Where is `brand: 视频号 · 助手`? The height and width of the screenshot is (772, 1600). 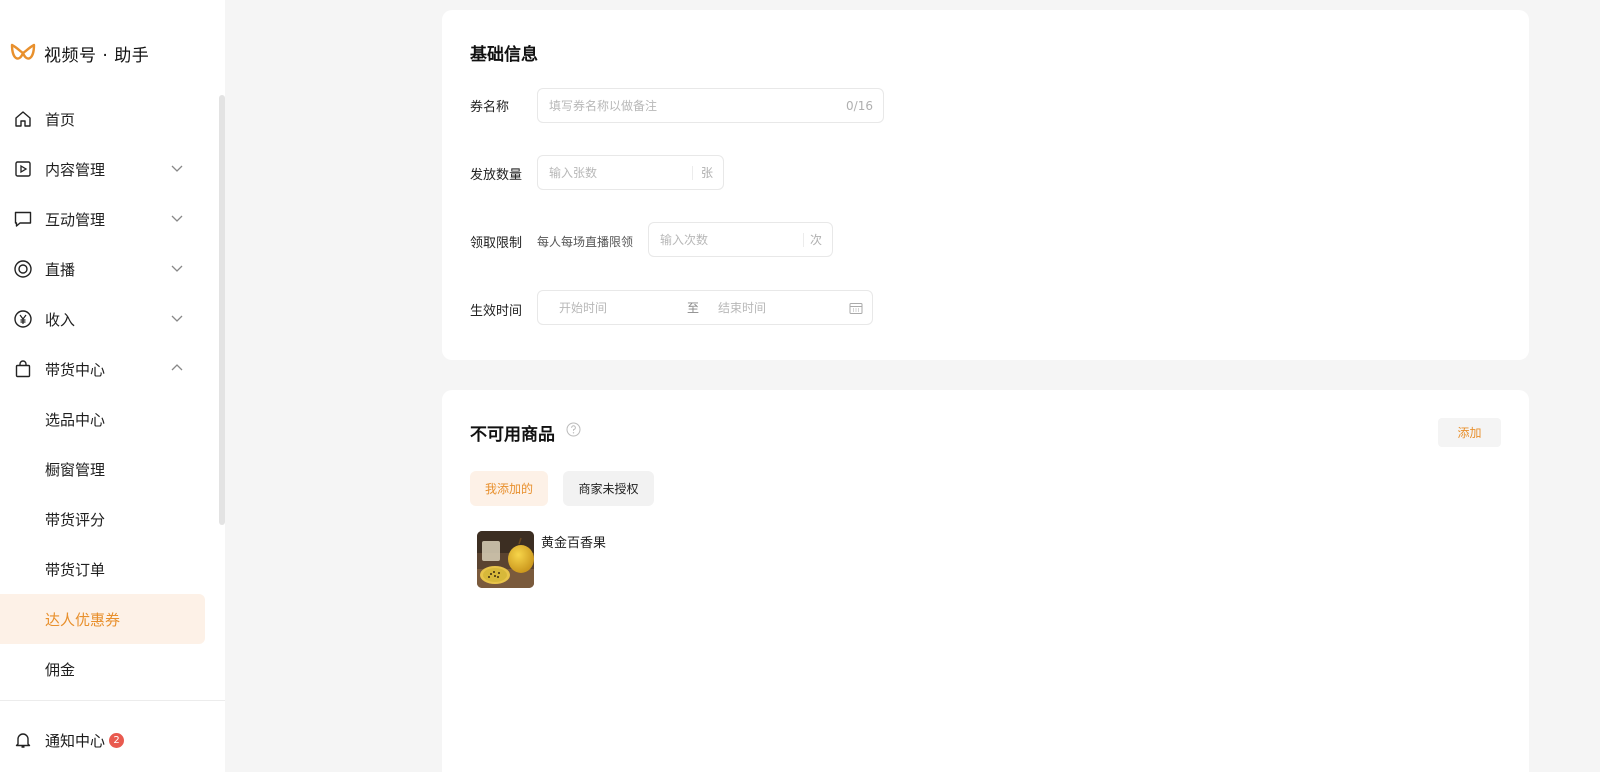
brand: 视频号 · 助手 is located at coordinates (79, 53).